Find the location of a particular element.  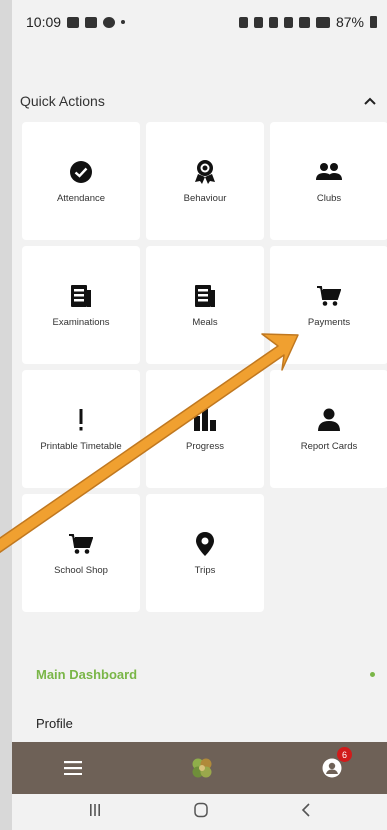

exclamation-icon is located at coordinates (81, 420).